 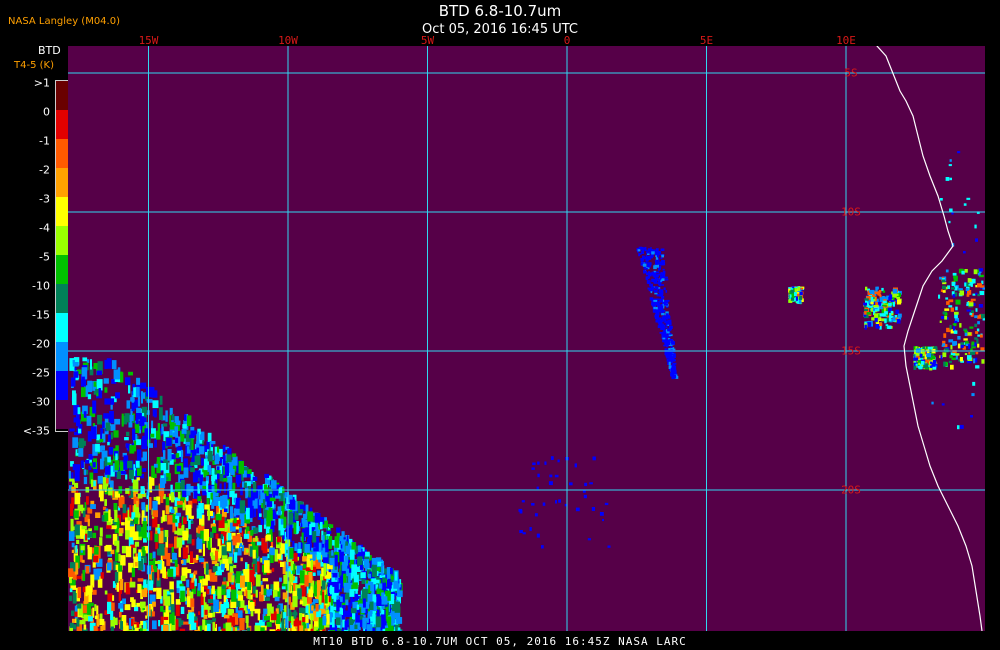 What do you see at coordinates (44, 257) in the screenshot?
I see `legend-label: -5` at bounding box center [44, 257].